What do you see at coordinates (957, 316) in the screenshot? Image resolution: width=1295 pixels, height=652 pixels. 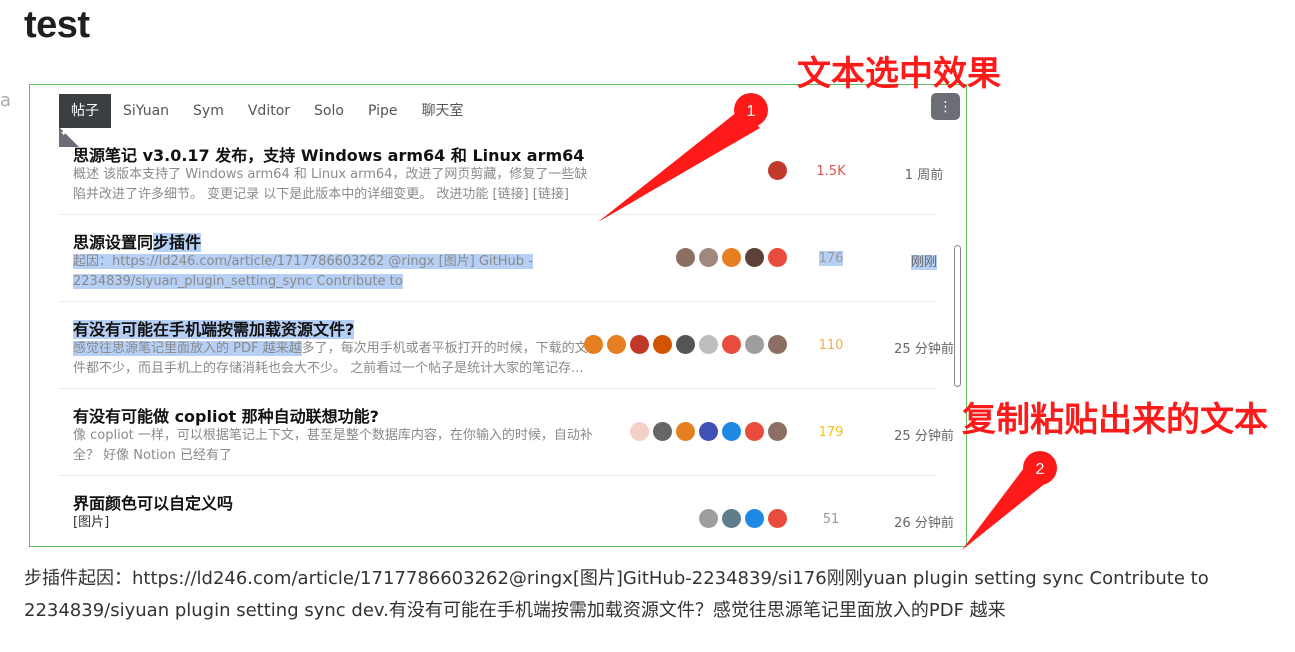 I see `list-scrollbar` at bounding box center [957, 316].